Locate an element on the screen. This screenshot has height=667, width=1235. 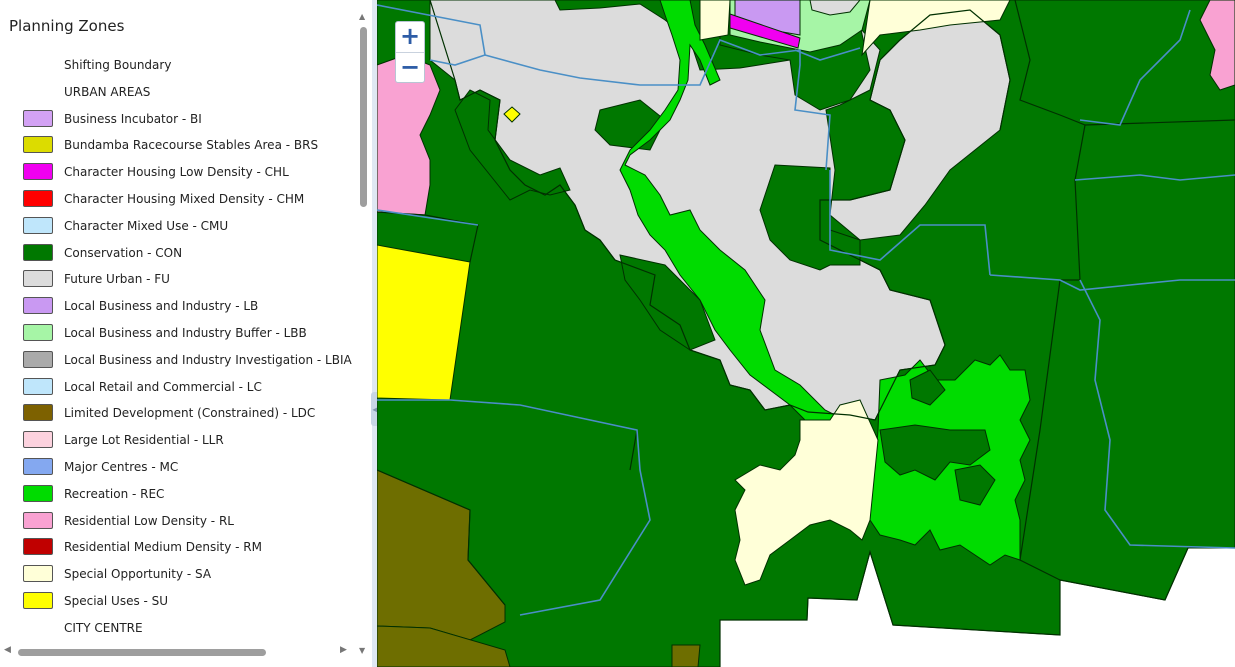
legend-item: Shifting Boundary is located at coordinates (179, 65).